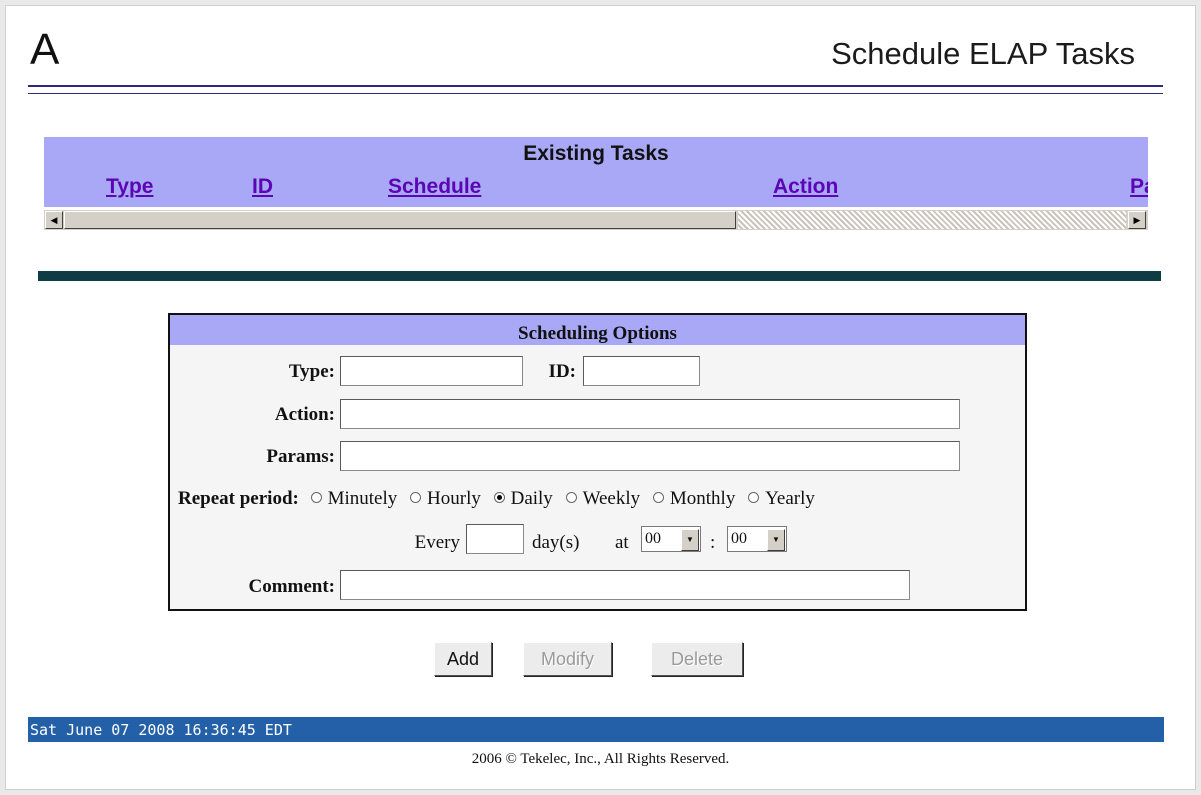  I want to click on add-button: Add, so click(463, 659).